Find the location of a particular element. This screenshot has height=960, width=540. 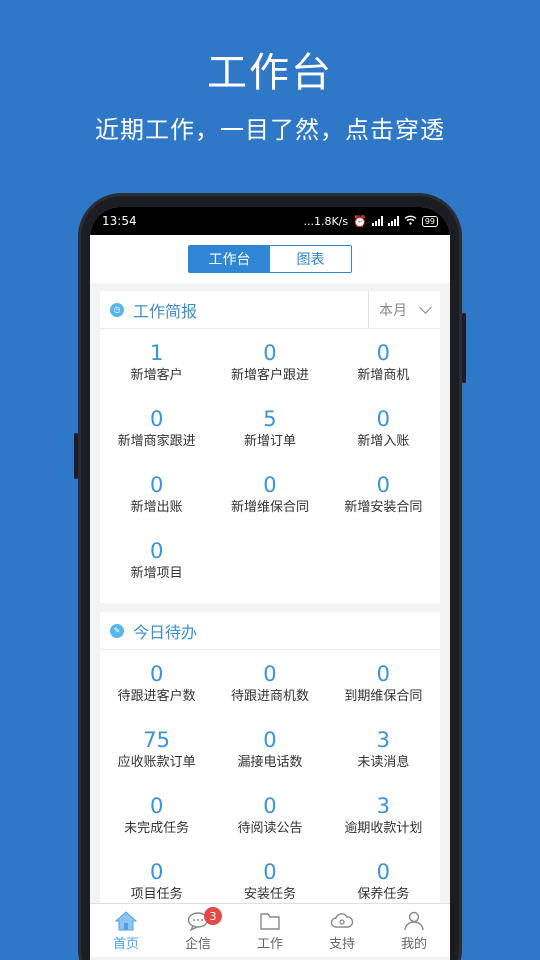

report-item-label: 新增安装合同 is located at coordinates (383, 507).